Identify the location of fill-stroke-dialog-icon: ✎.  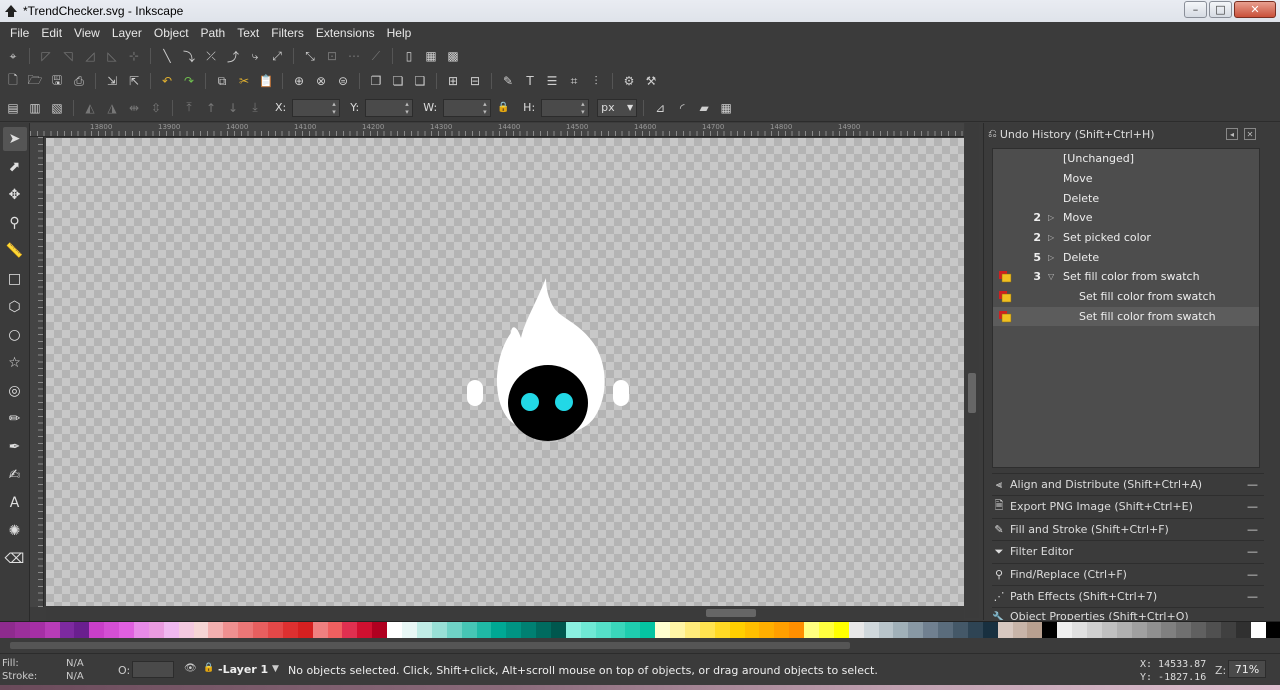
(508, 81).